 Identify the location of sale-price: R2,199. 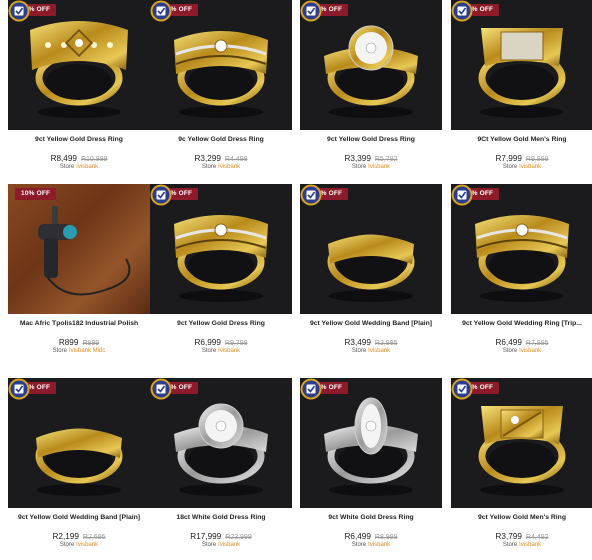
(65, 536).